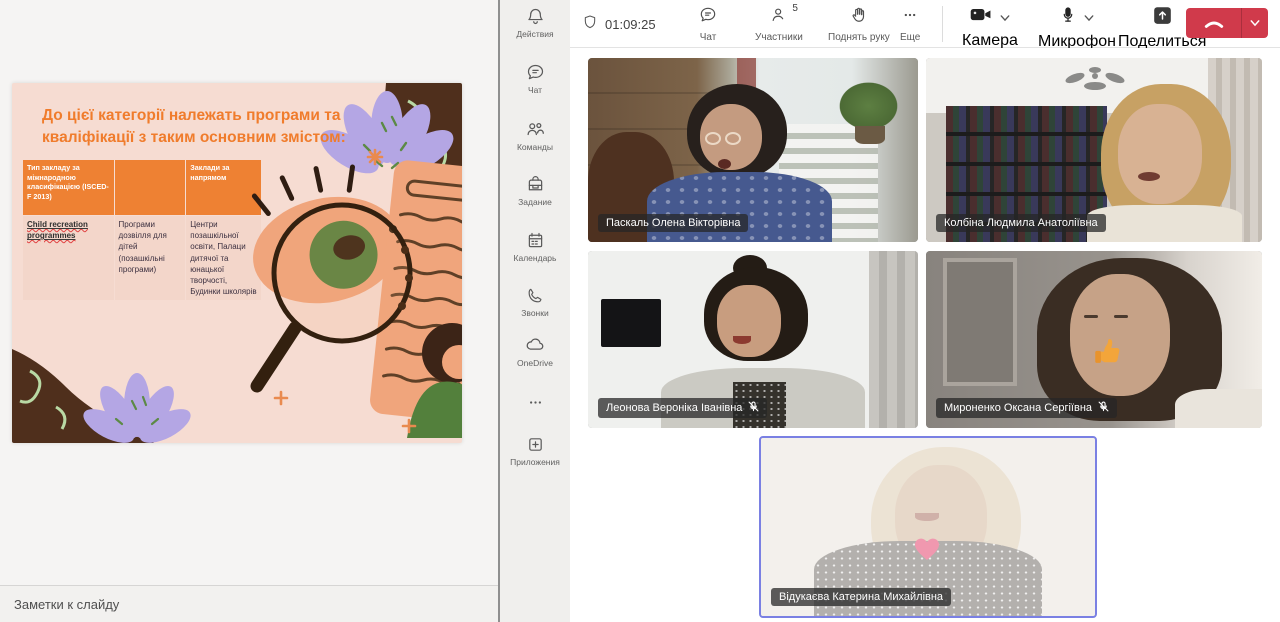  What do you see at coordinates (753, 150) in the screenshot?
I see `video-tile-paskal: Паскаль Олена Вікторівна` at bounding box center [753, 150].